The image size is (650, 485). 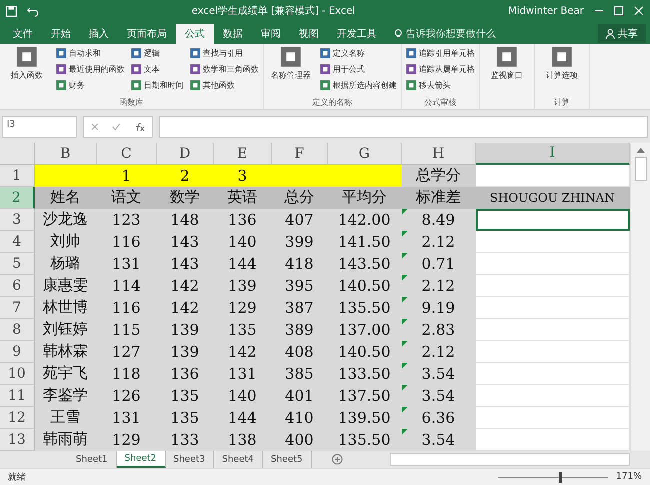 I want to click on share-button: 共享, so click(x=622, y=33).